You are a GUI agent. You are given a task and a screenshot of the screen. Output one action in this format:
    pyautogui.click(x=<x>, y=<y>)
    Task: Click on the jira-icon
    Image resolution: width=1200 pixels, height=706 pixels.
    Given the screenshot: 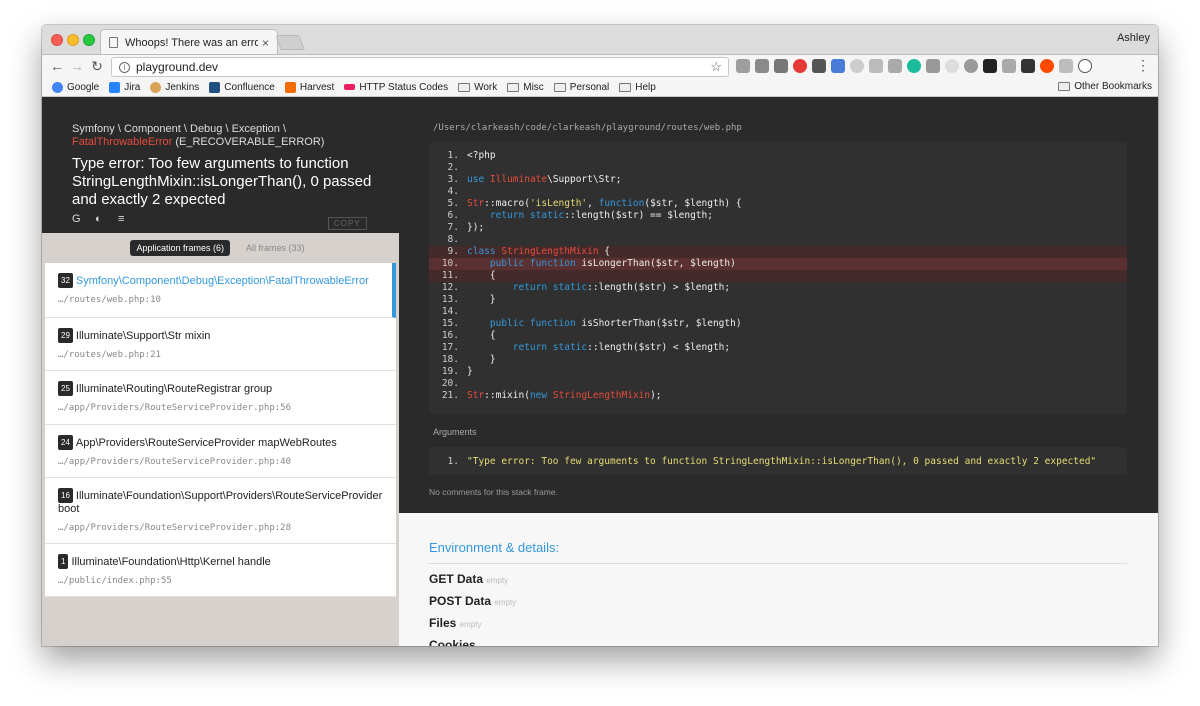 What is the action you would take?
    pyautogui.click(x=115, y=87)
    